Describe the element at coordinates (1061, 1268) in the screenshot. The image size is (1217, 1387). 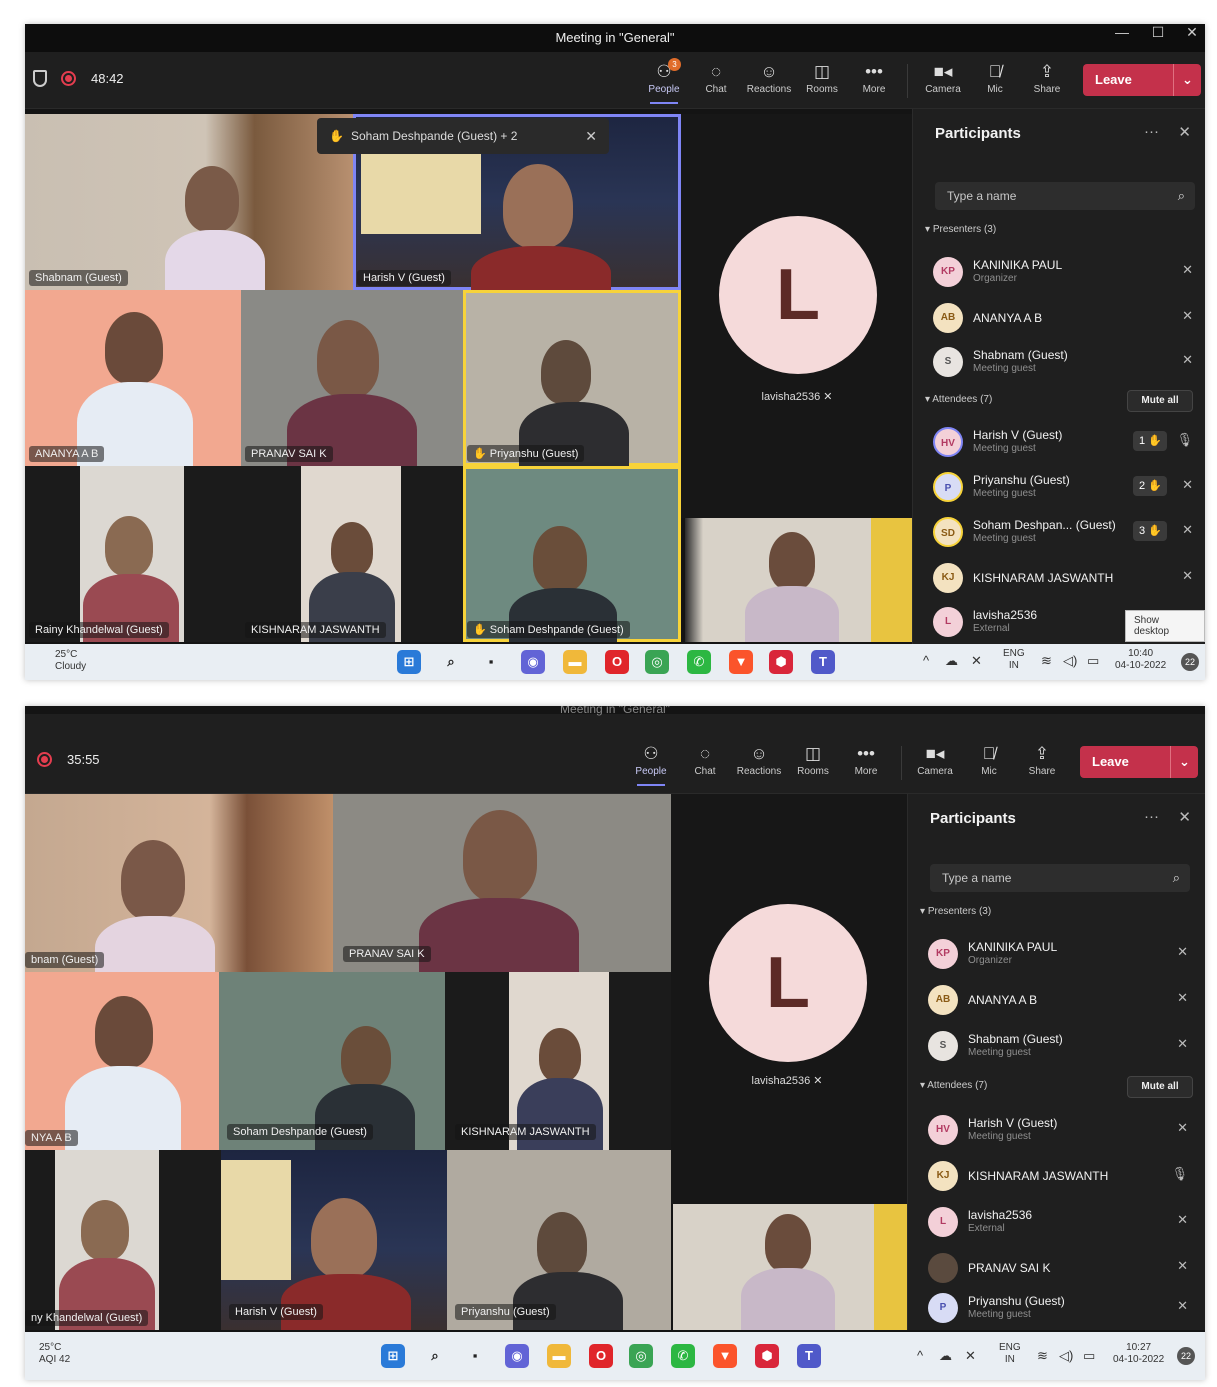
I see `participant-row: PRANAV SAI K ✕` at that location.